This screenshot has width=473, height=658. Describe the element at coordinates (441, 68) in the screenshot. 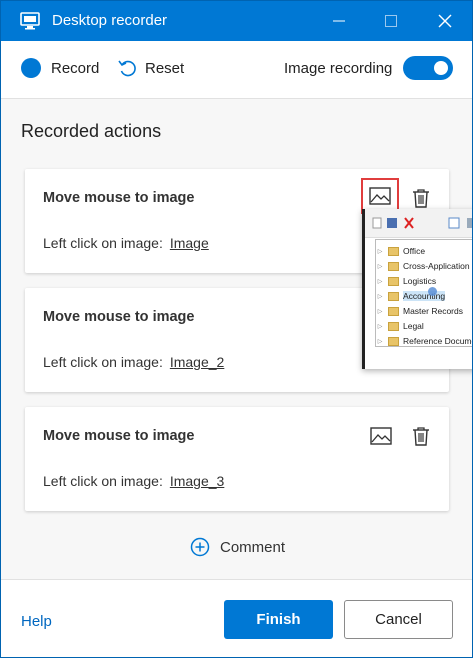

I see `toggle-knob` at that location.